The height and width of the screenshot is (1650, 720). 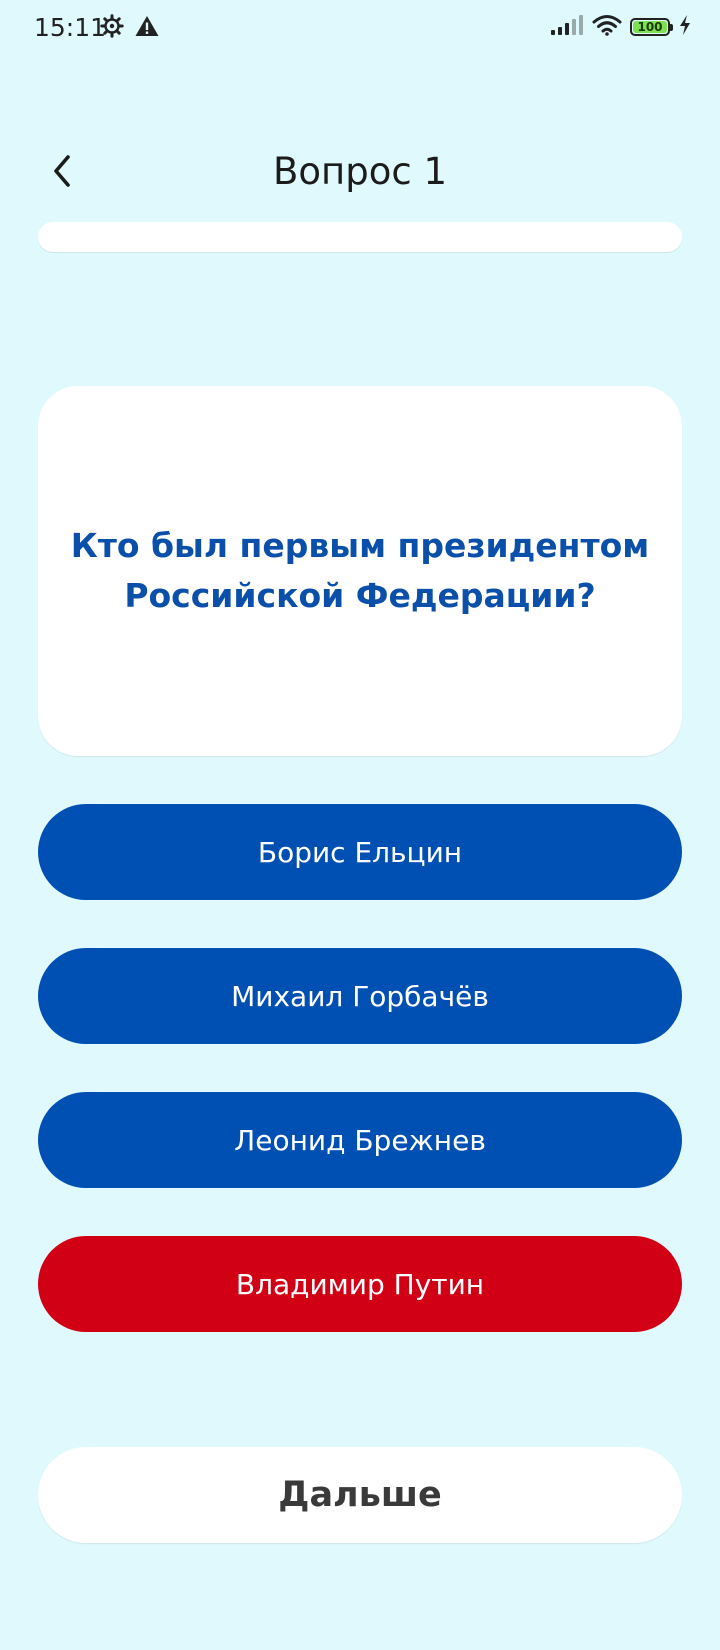 What do you see at coordinates (130, 28) in the screenshot?
I see `status-left-icons` at bounding box center [130, 28].